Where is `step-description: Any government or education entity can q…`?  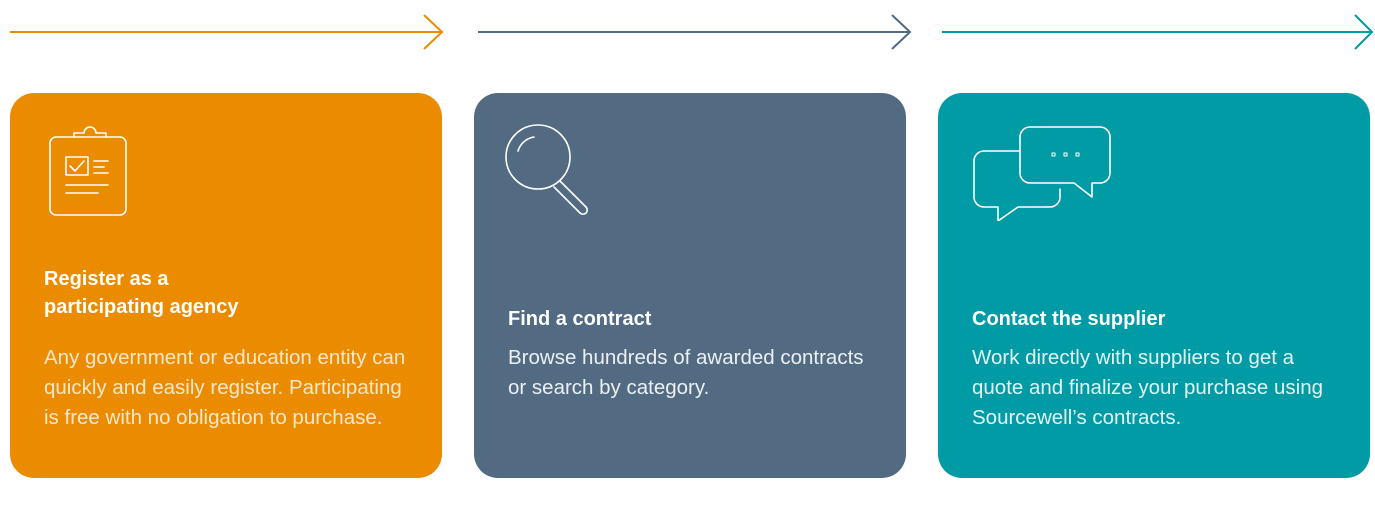
step-description: Any government or education entity can q… is located at coordinates (225, 387).